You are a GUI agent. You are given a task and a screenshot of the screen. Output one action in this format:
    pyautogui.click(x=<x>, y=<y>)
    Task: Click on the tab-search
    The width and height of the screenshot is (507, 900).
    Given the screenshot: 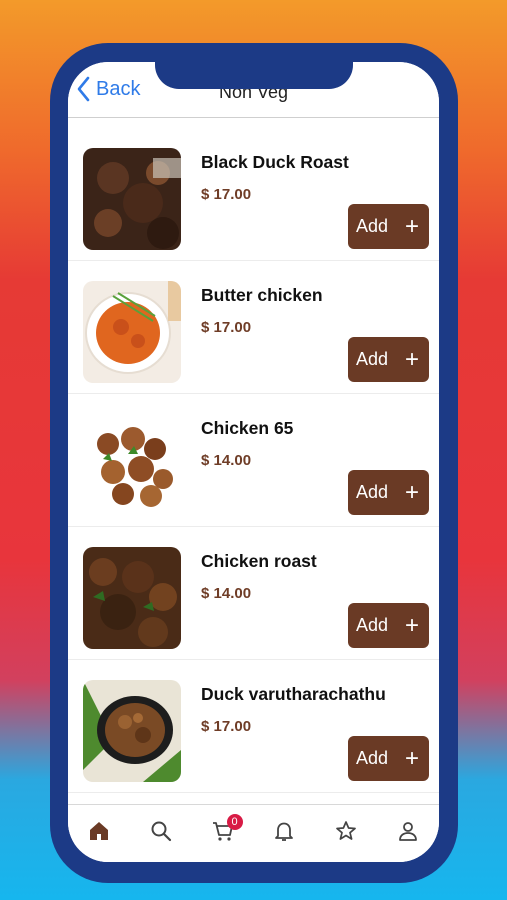 What is the action you would take?
    pyautogui.click(x=161, y=834)
    